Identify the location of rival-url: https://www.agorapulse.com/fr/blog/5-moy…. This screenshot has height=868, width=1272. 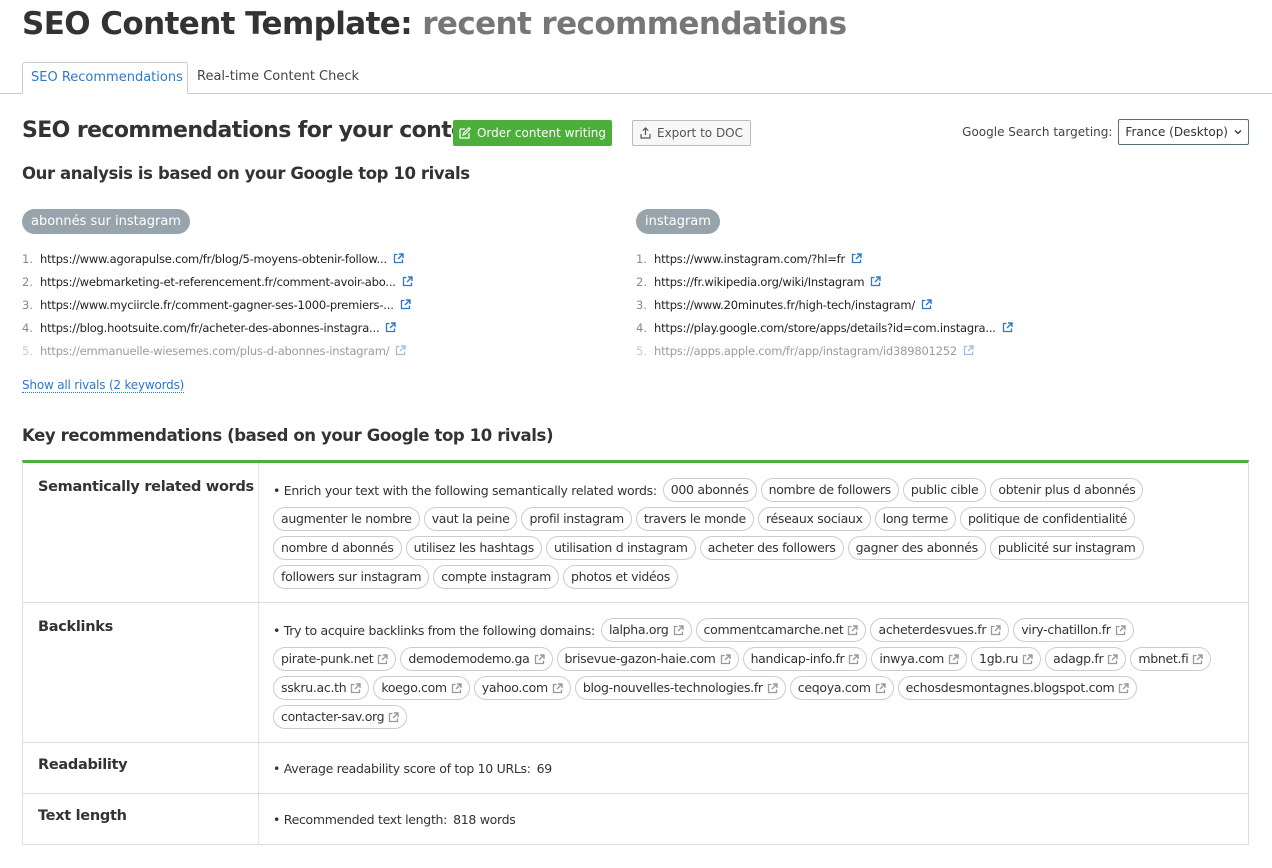
(213, 258).